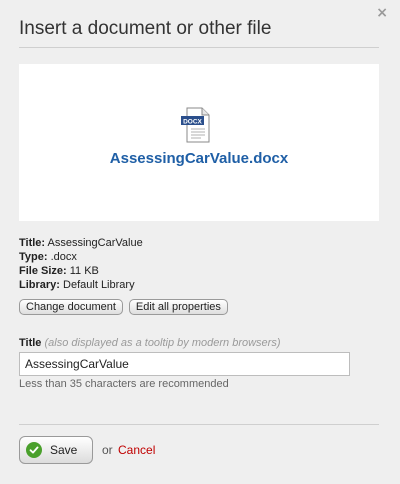 The height and width of the screenshot is (484, 400). Describe the element at coordinates (178, 307) in the screenshot. I see `edit-properties-button: Edit all properties` at that location.